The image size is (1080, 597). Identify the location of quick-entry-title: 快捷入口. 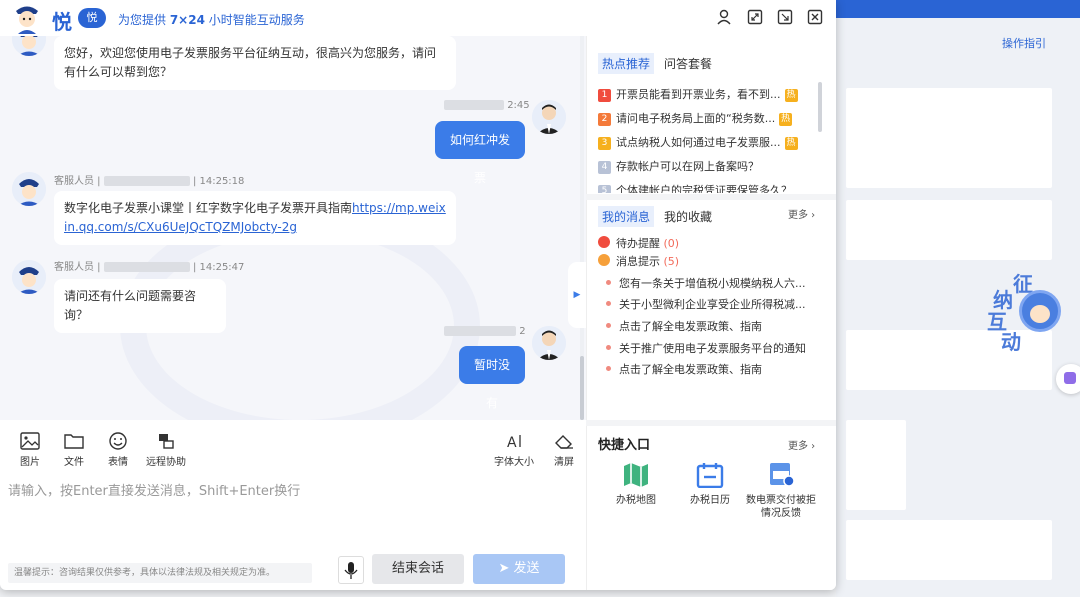
(624, 445).